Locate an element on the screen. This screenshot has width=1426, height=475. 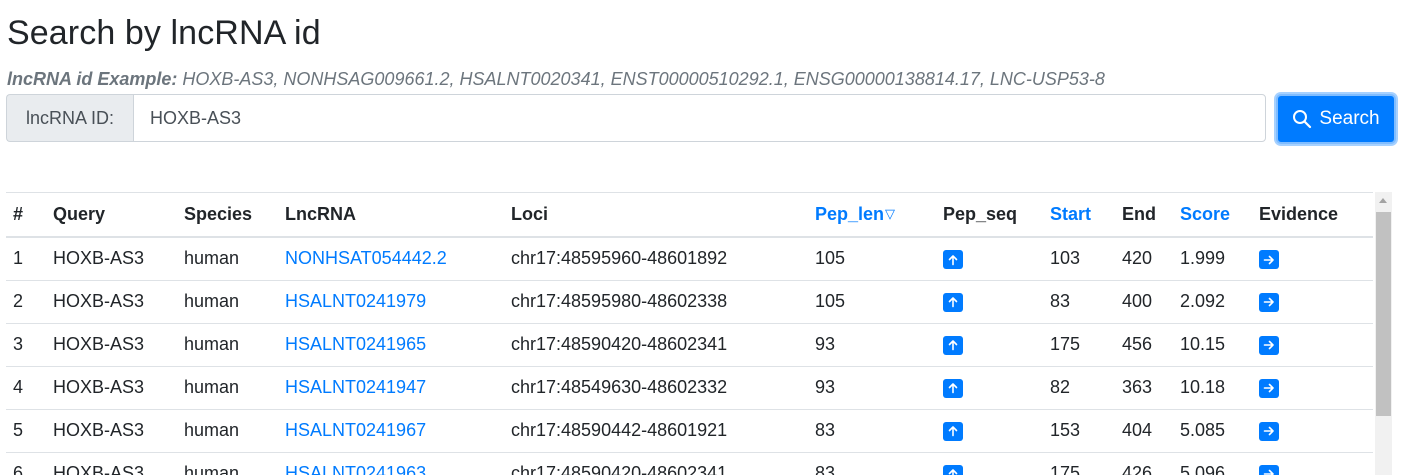
example-label: lncRNA id Example: is located at coordinates (92, 79).